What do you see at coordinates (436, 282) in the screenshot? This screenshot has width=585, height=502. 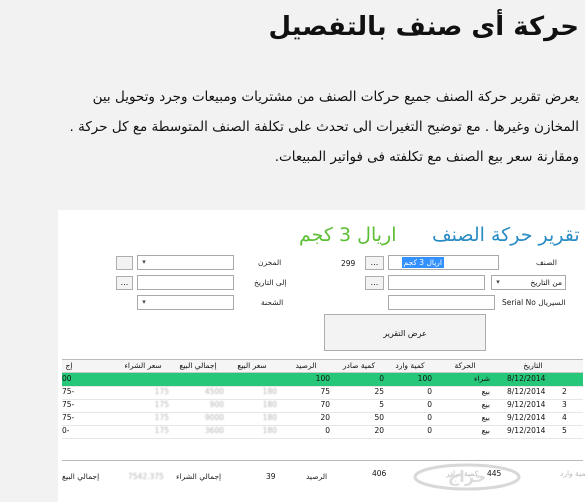 I see `from-date-input` at bounding box center [436, 282].